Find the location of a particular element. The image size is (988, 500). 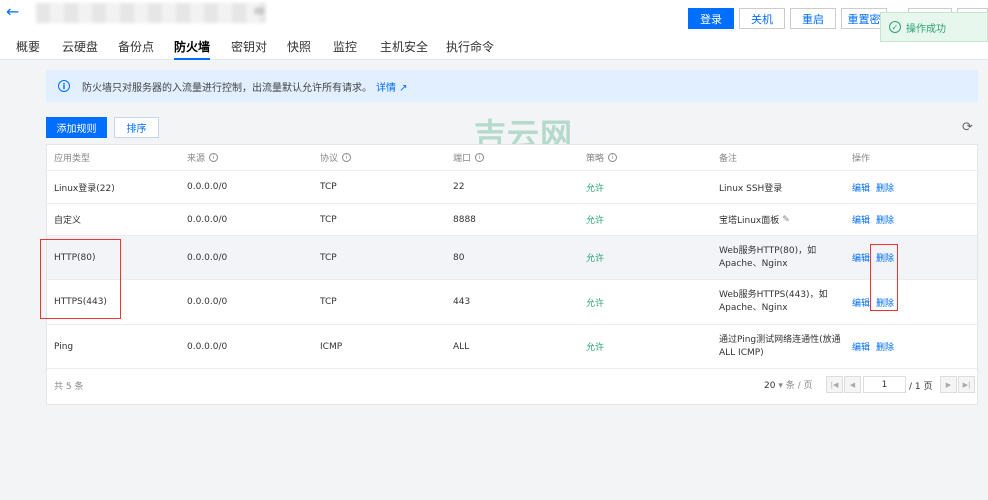

cell-note-line1: Web服务HTTPS(443)，如 is located at coordinates (773, 295).